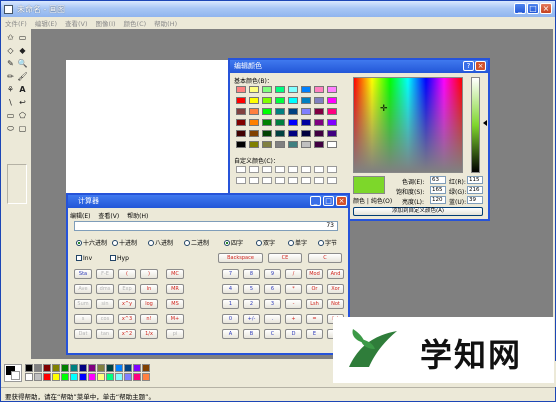 The image size is (556, 402). I want to click on memory-key: MR, so click(175, 289).